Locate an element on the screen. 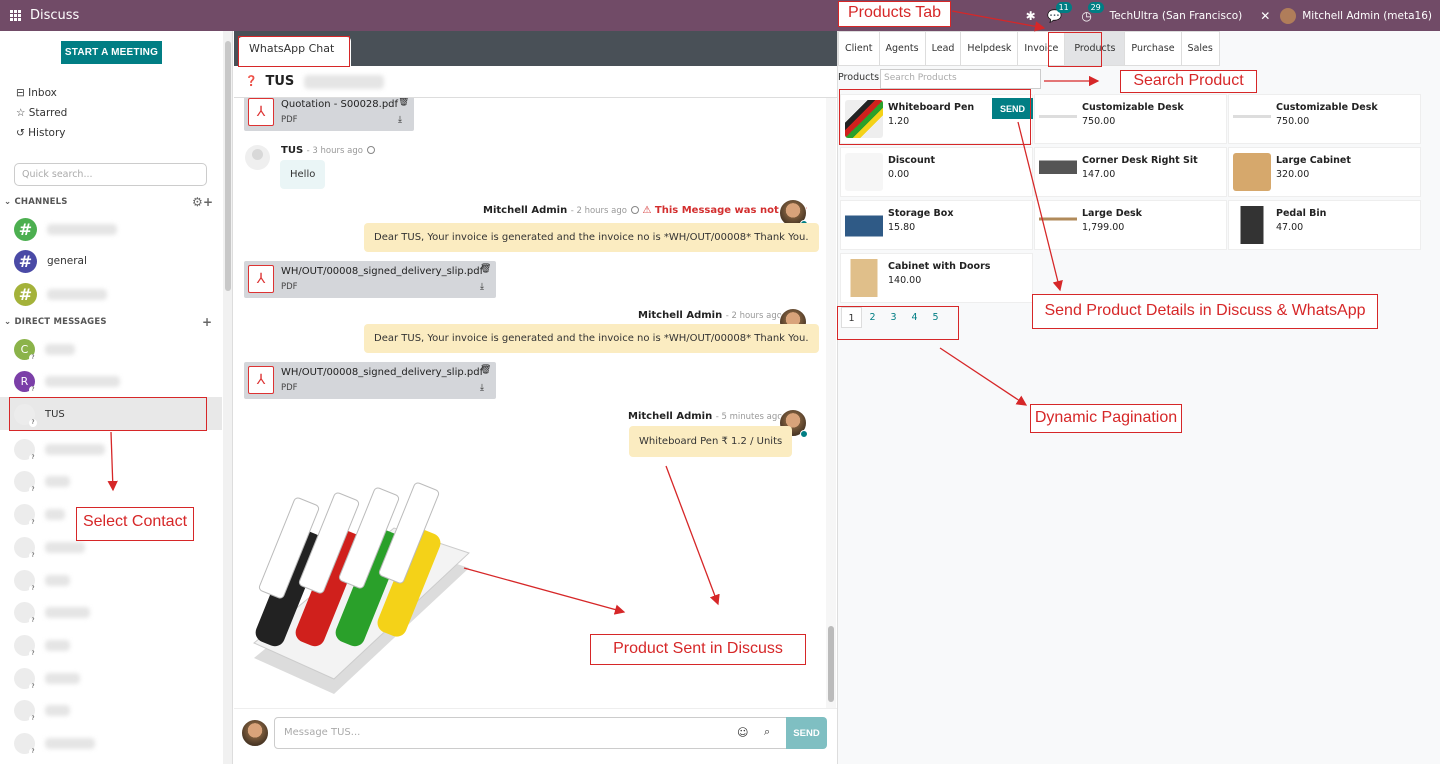  product-card: Whiteboard Pen 1.20 SEND is located at coordinates (936, 119).